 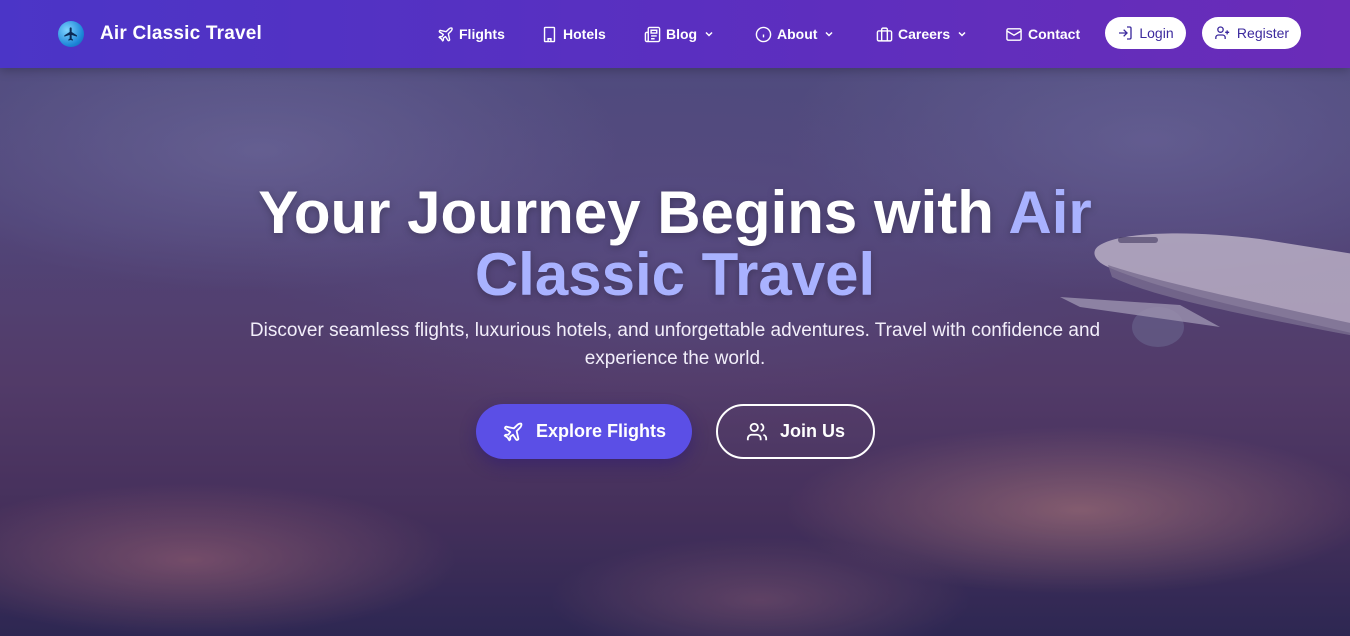 I want to click on join-us-button: Join Us, so click(x=795, y=431).